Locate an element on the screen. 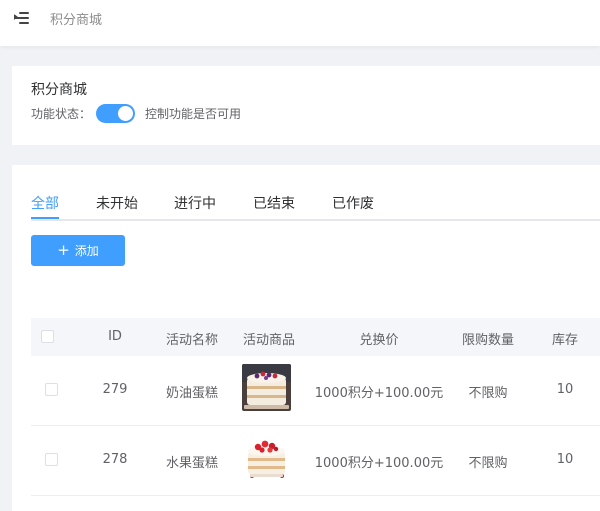 The image size is (600, 511). add-button: + 添加 is located at coordinates (78, 250).